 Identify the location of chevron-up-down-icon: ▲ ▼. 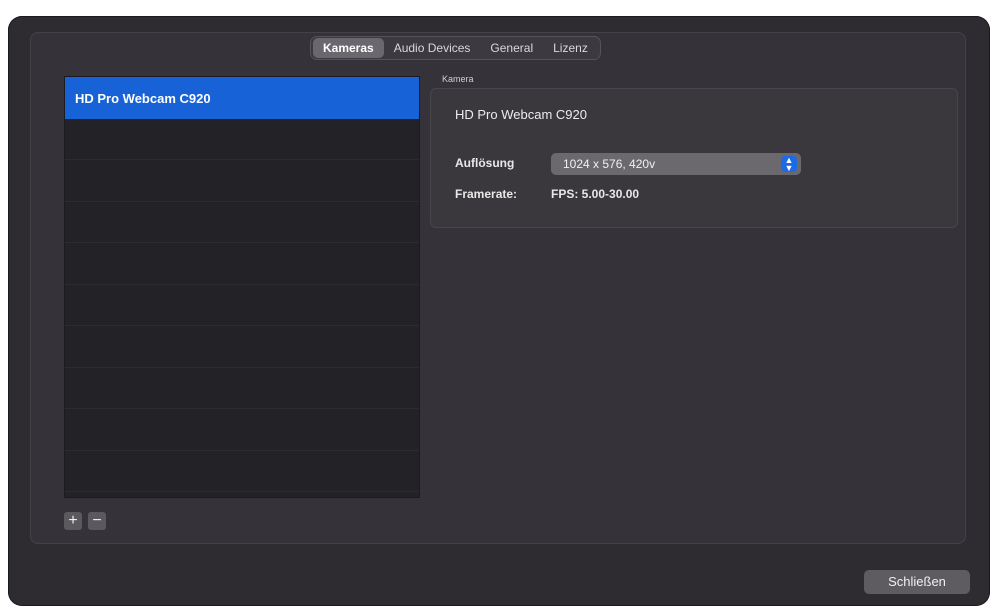
(789, 164).